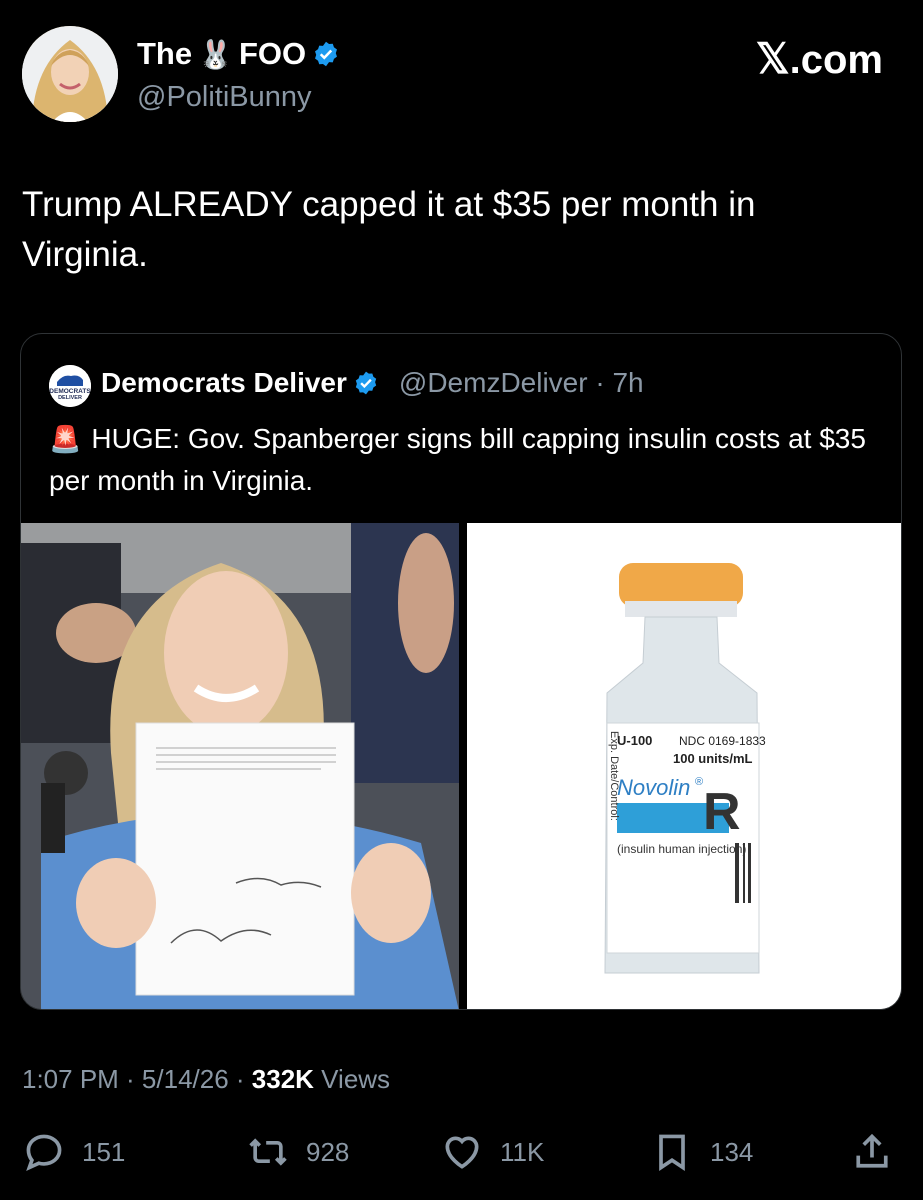  I want to click on siren-emoji: 🚨, so click(65, 439).